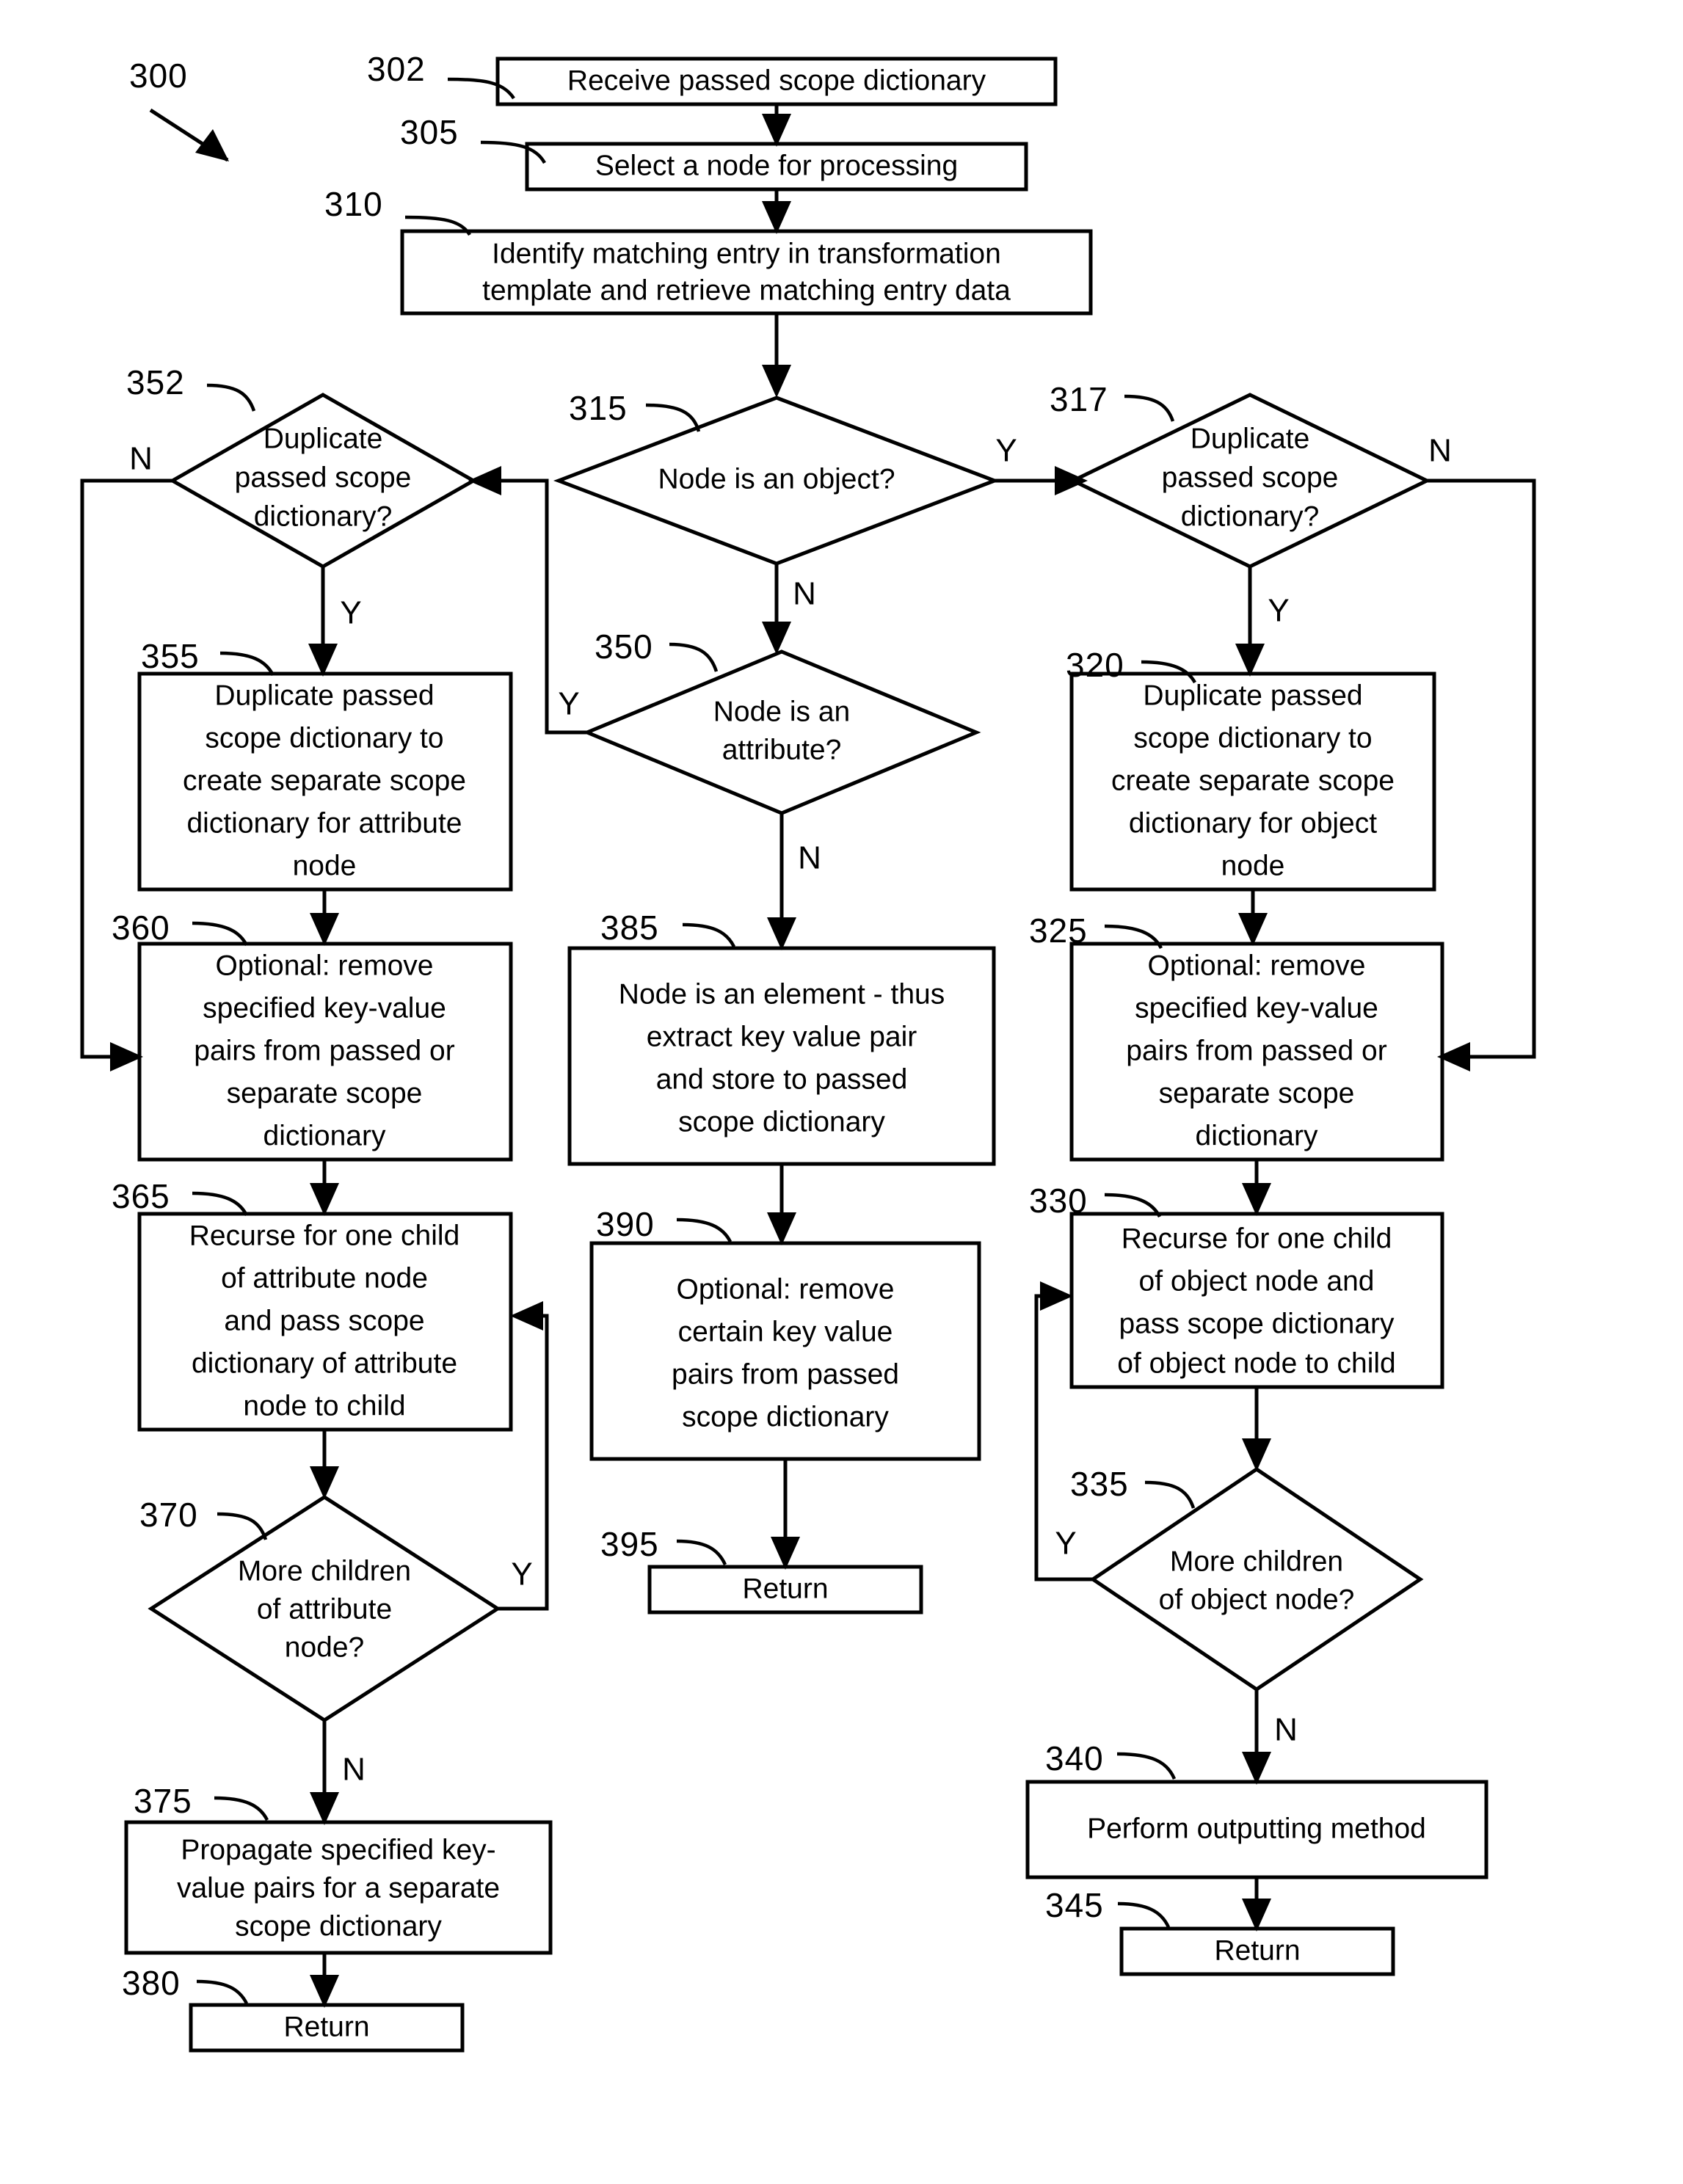 This screenshot has width=1683, height=2184. What do you see at coordinates (1253, 781) in the screenshot?
I see `node-320-line-2: create separate scope` at bounding box center [1253, 781].